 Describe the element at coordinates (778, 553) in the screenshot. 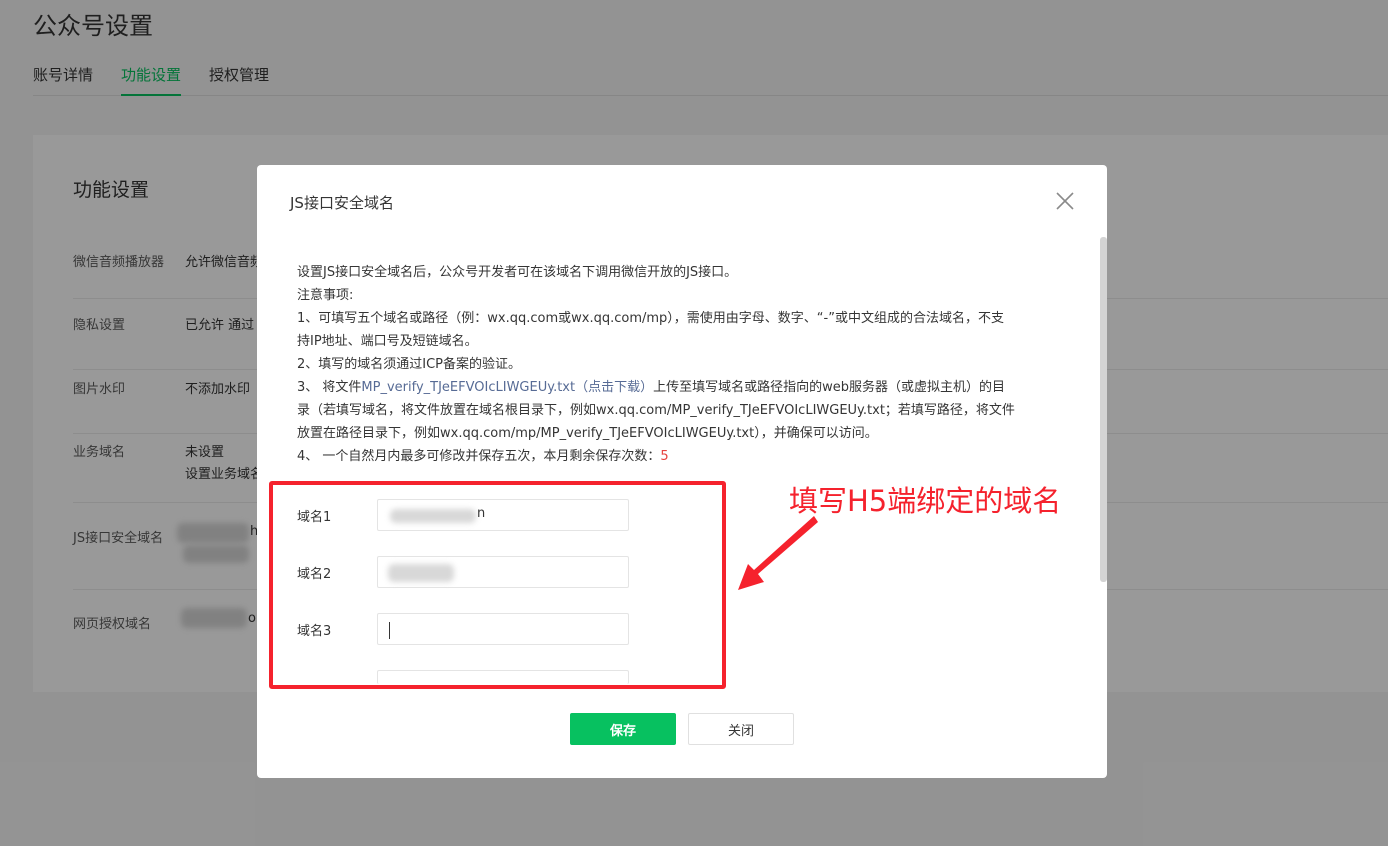

I see `annotation-arrow-icon` at that location.